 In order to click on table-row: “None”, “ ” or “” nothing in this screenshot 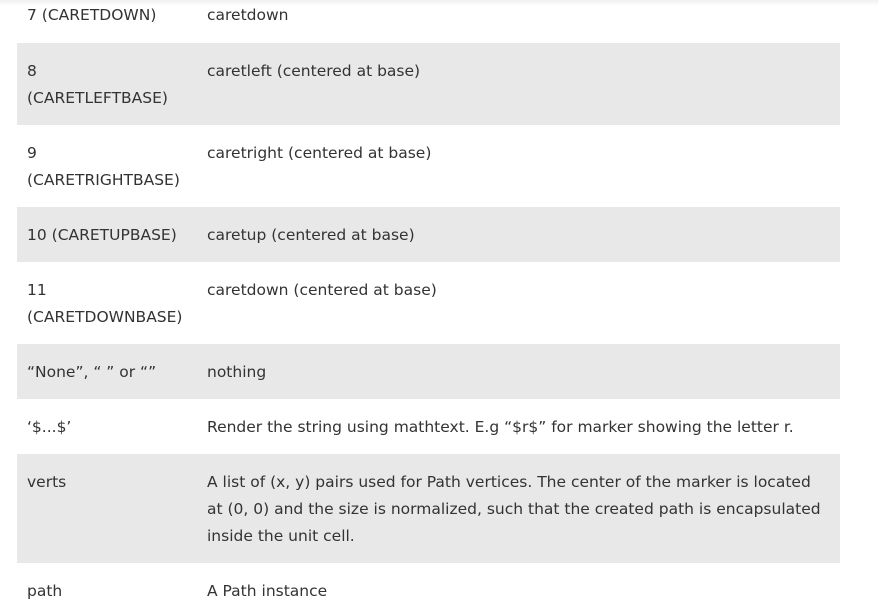, I will do `click(428, 371)`.